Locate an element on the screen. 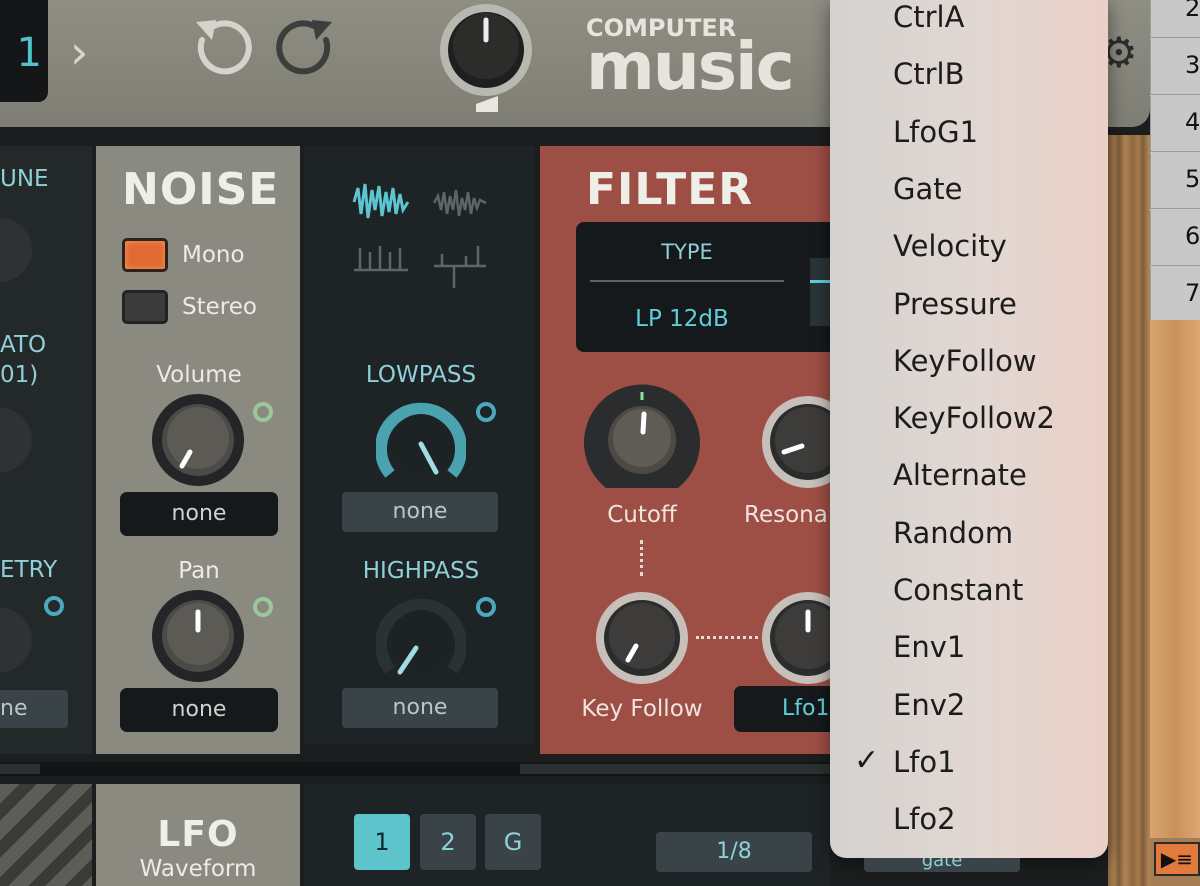 This screenshot has height=886, width=1200. menu-item-ctrla: CtrlA is located at coordinates (969, 22).